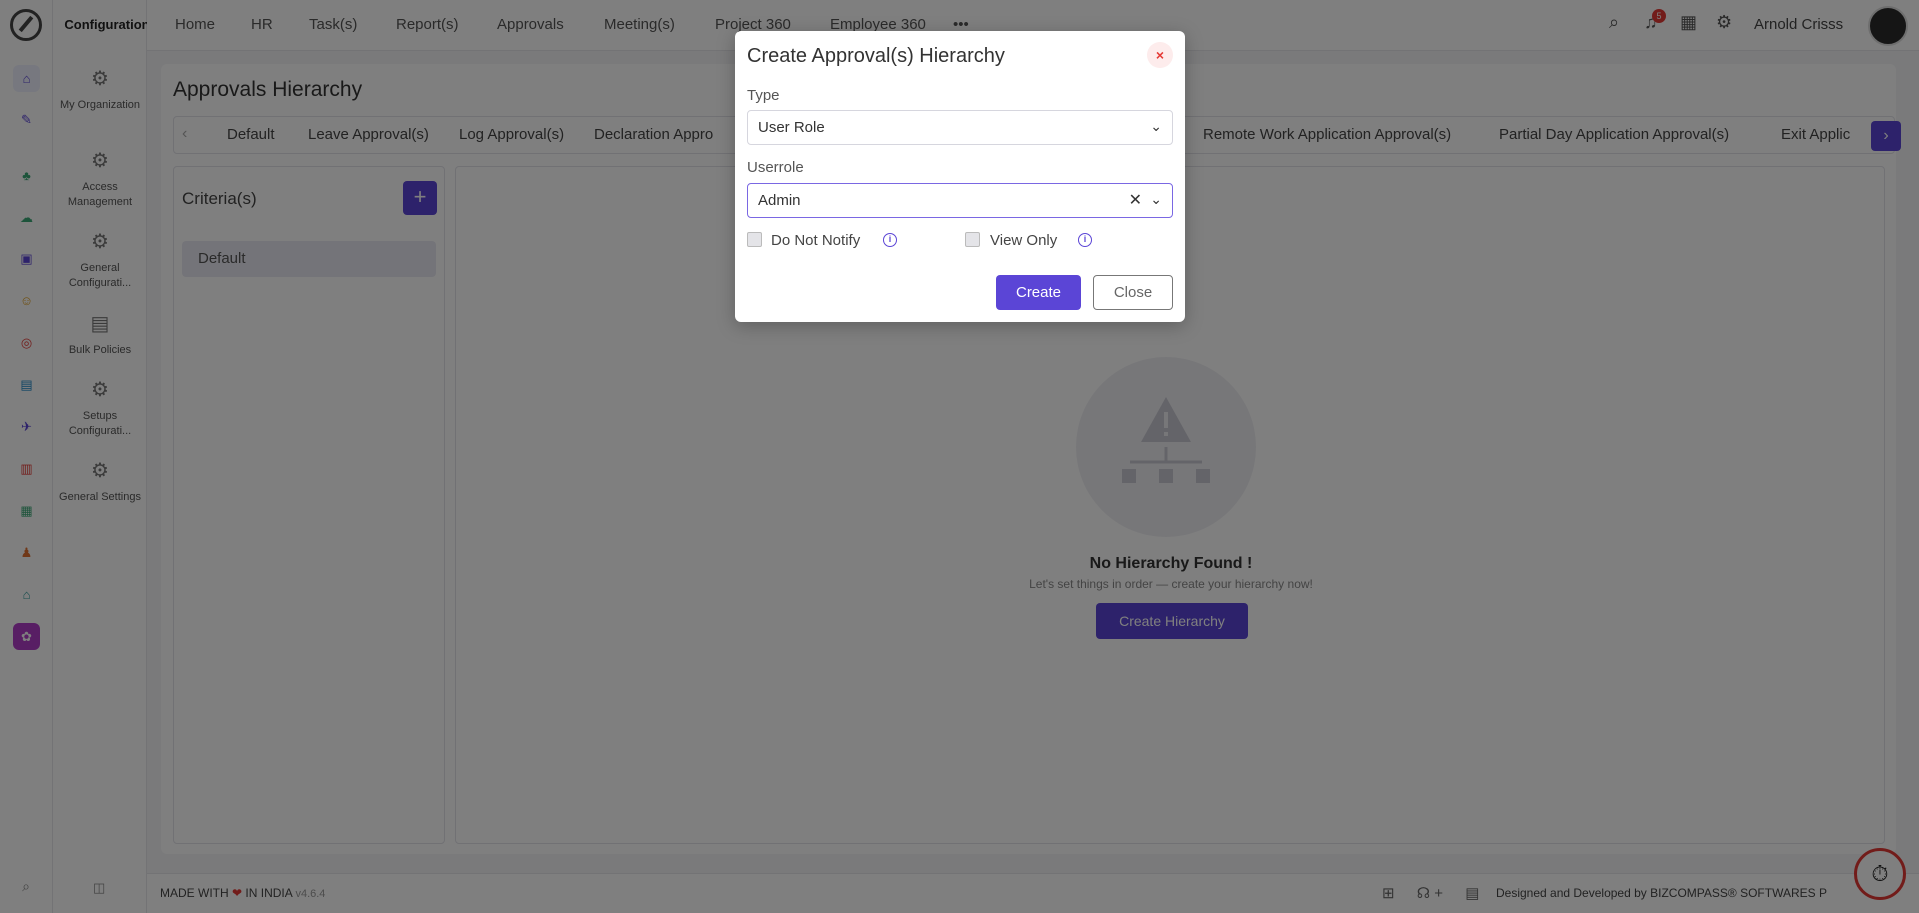 The width and height of the screenshot is (1919, 913). I want to click on userrole-select-value: Admin, so click(779, 200).